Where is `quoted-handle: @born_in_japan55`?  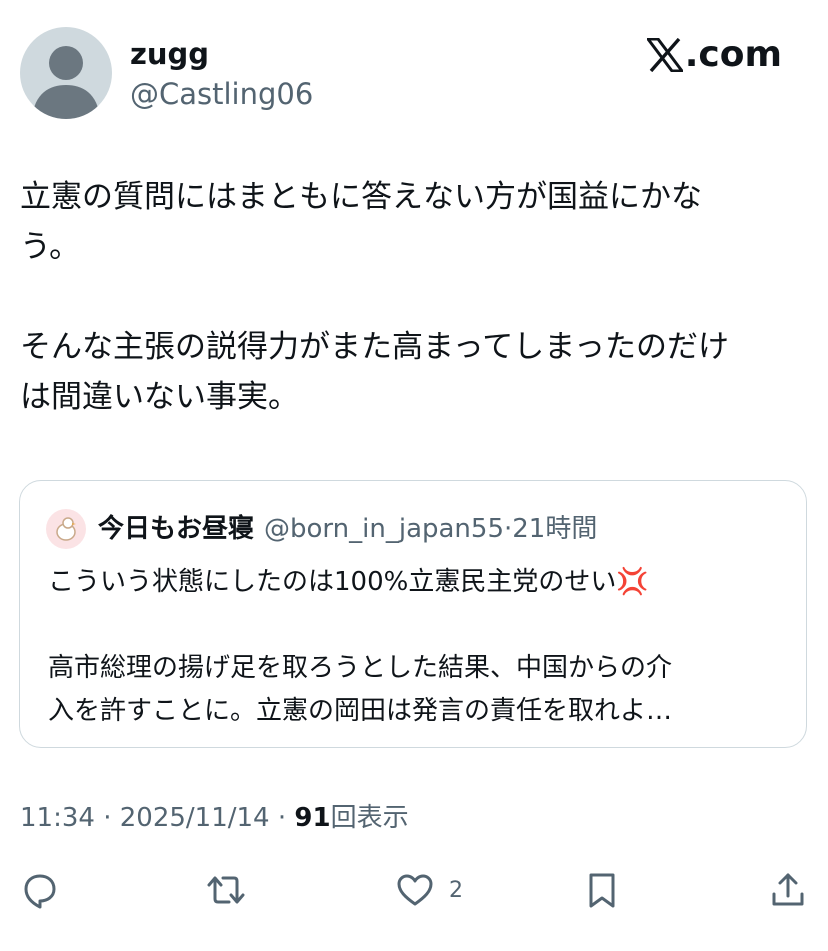 quoted-handle: @born_in_japan55 is located at coordinates (384, 529).